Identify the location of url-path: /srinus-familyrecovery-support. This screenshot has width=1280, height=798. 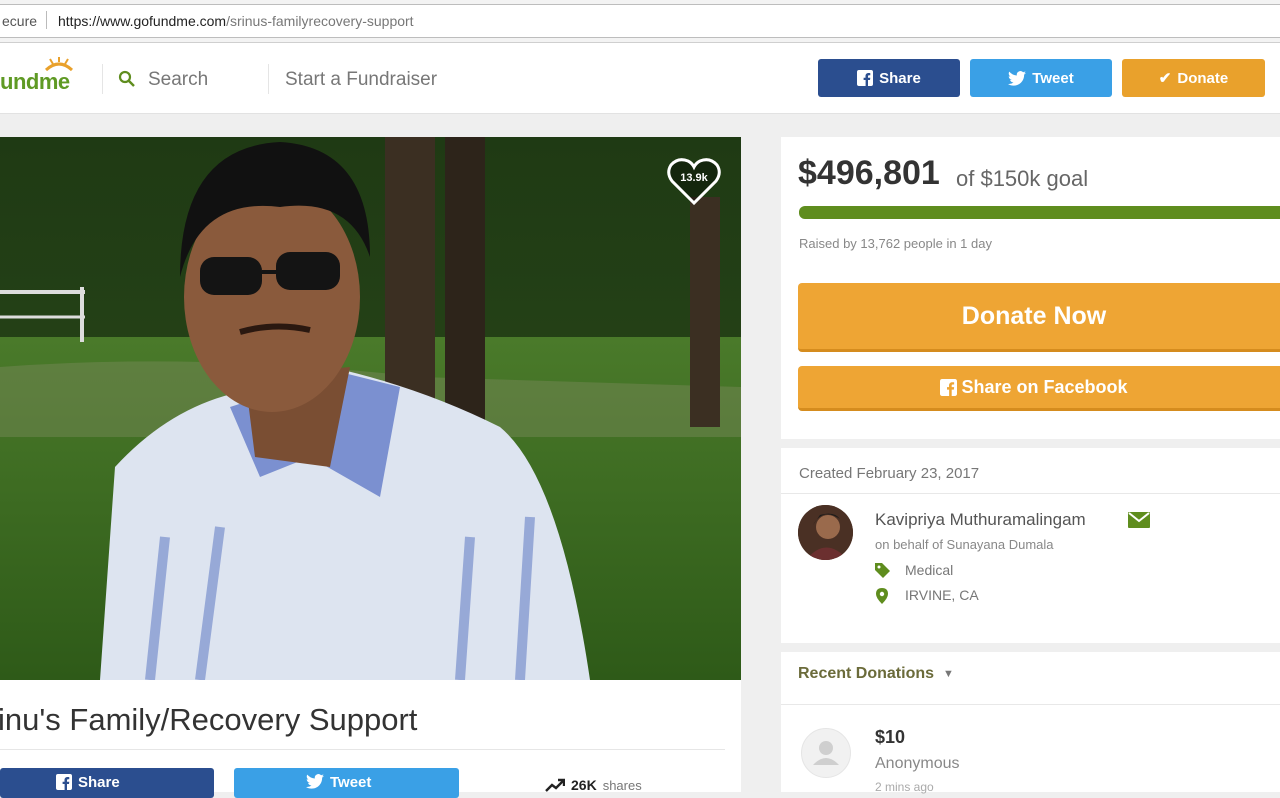
(320, 21).